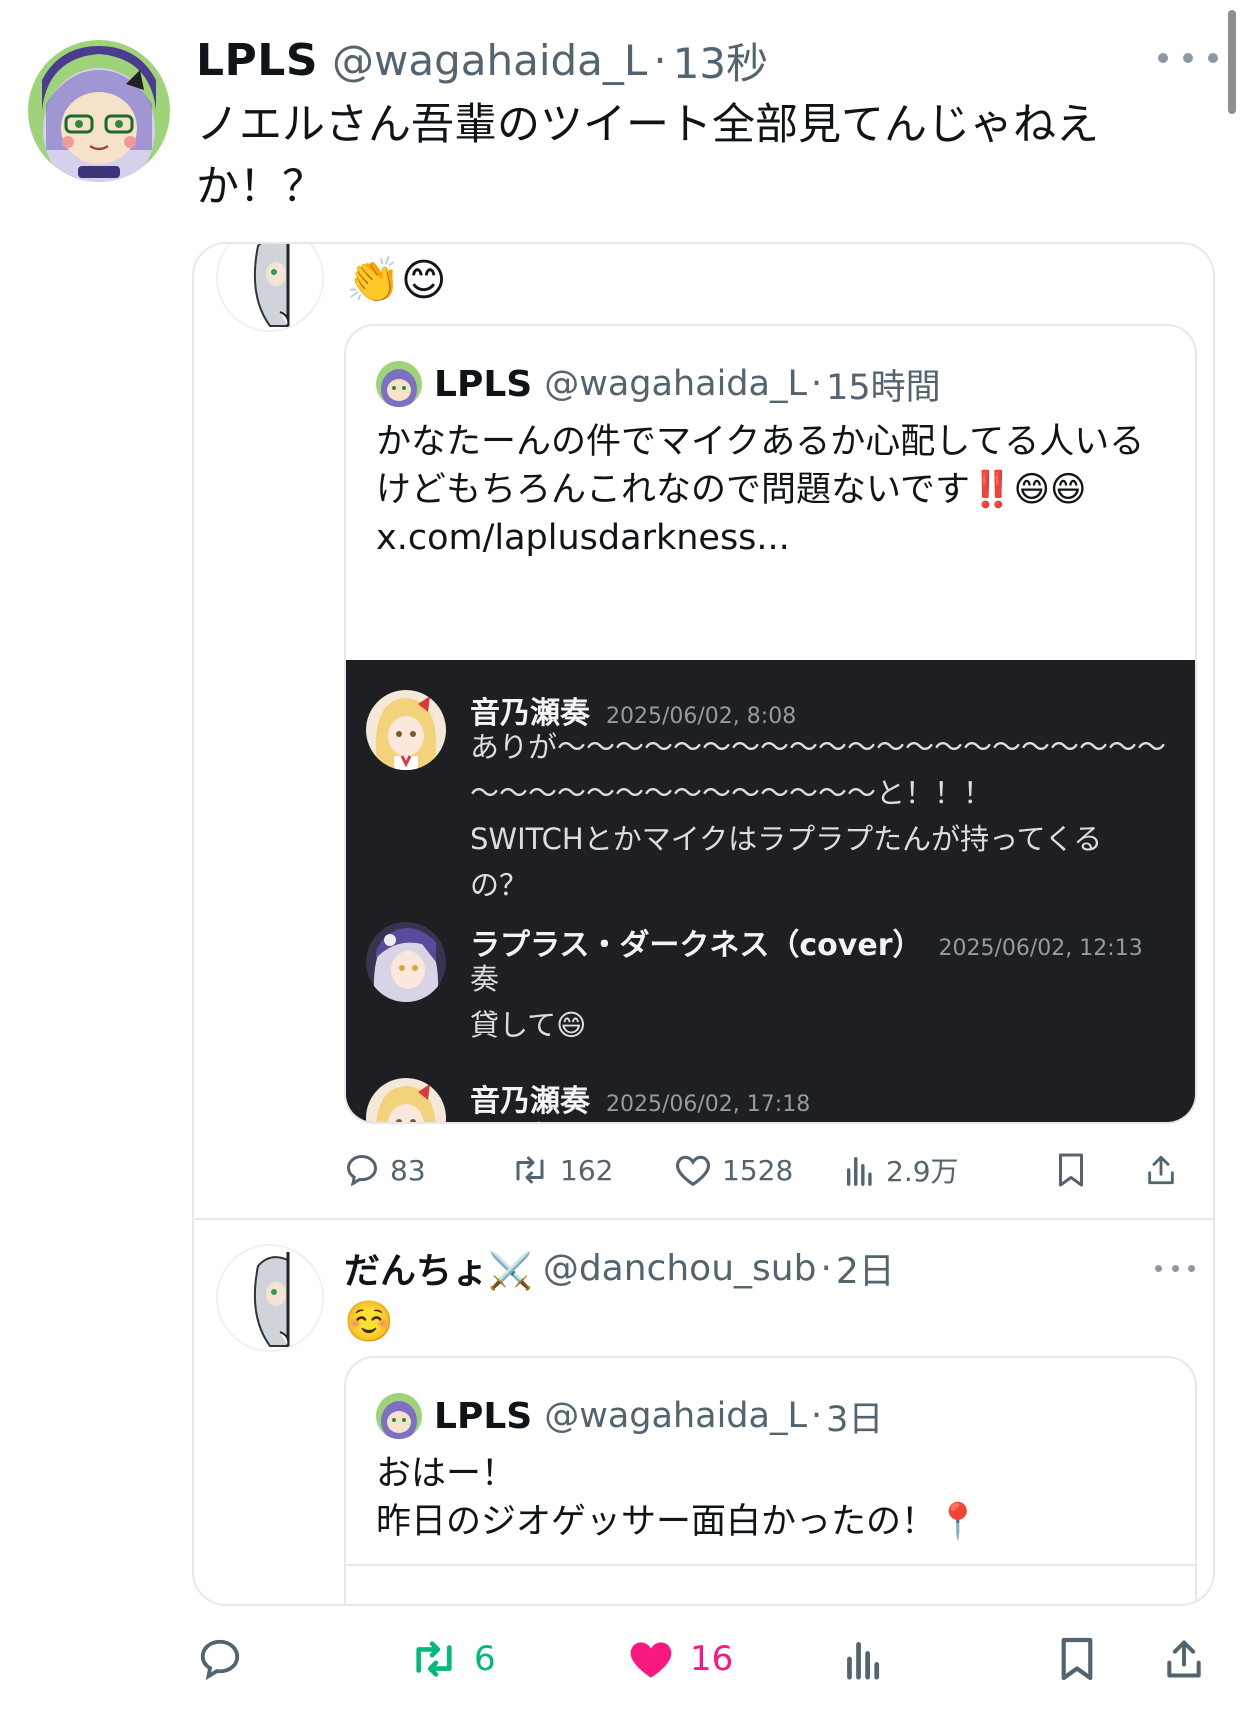 The width and height of the screenshot is (1242, 1722). I want to click on tweet-action-bar: 6 16, so click(621, 1659).